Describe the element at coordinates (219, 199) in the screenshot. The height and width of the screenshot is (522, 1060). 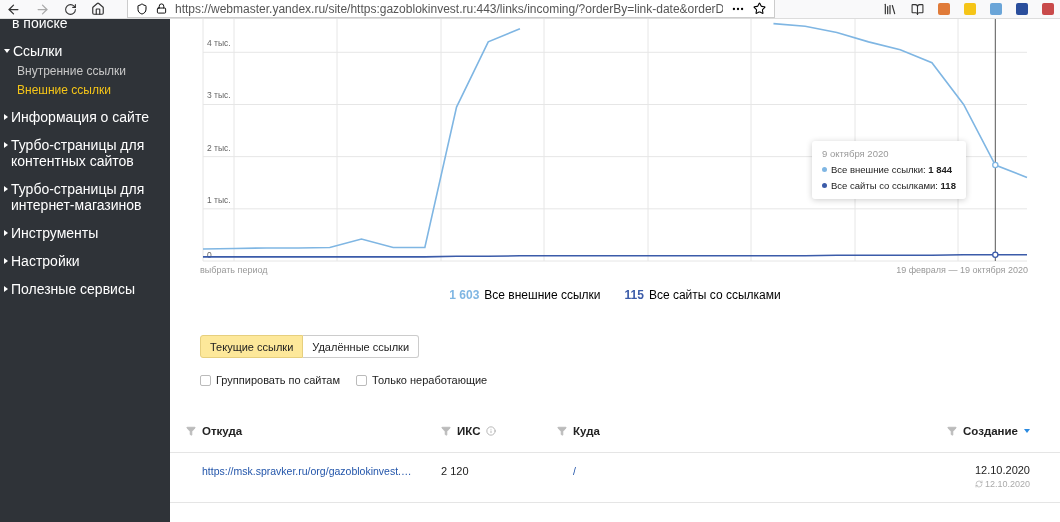
I see `y-tick-label: 1 тыс.` at that location.